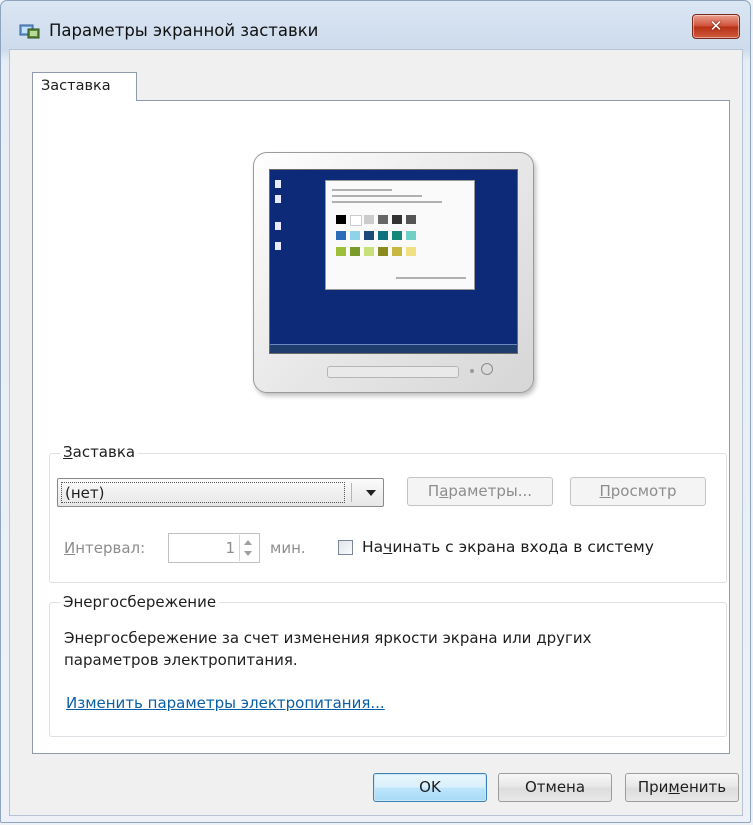 This screenshot has height=825, width=753. What do you see at coordinates (472, 371) in the screenshot?
I see `monitor-led` at bounding box center [472, 371].